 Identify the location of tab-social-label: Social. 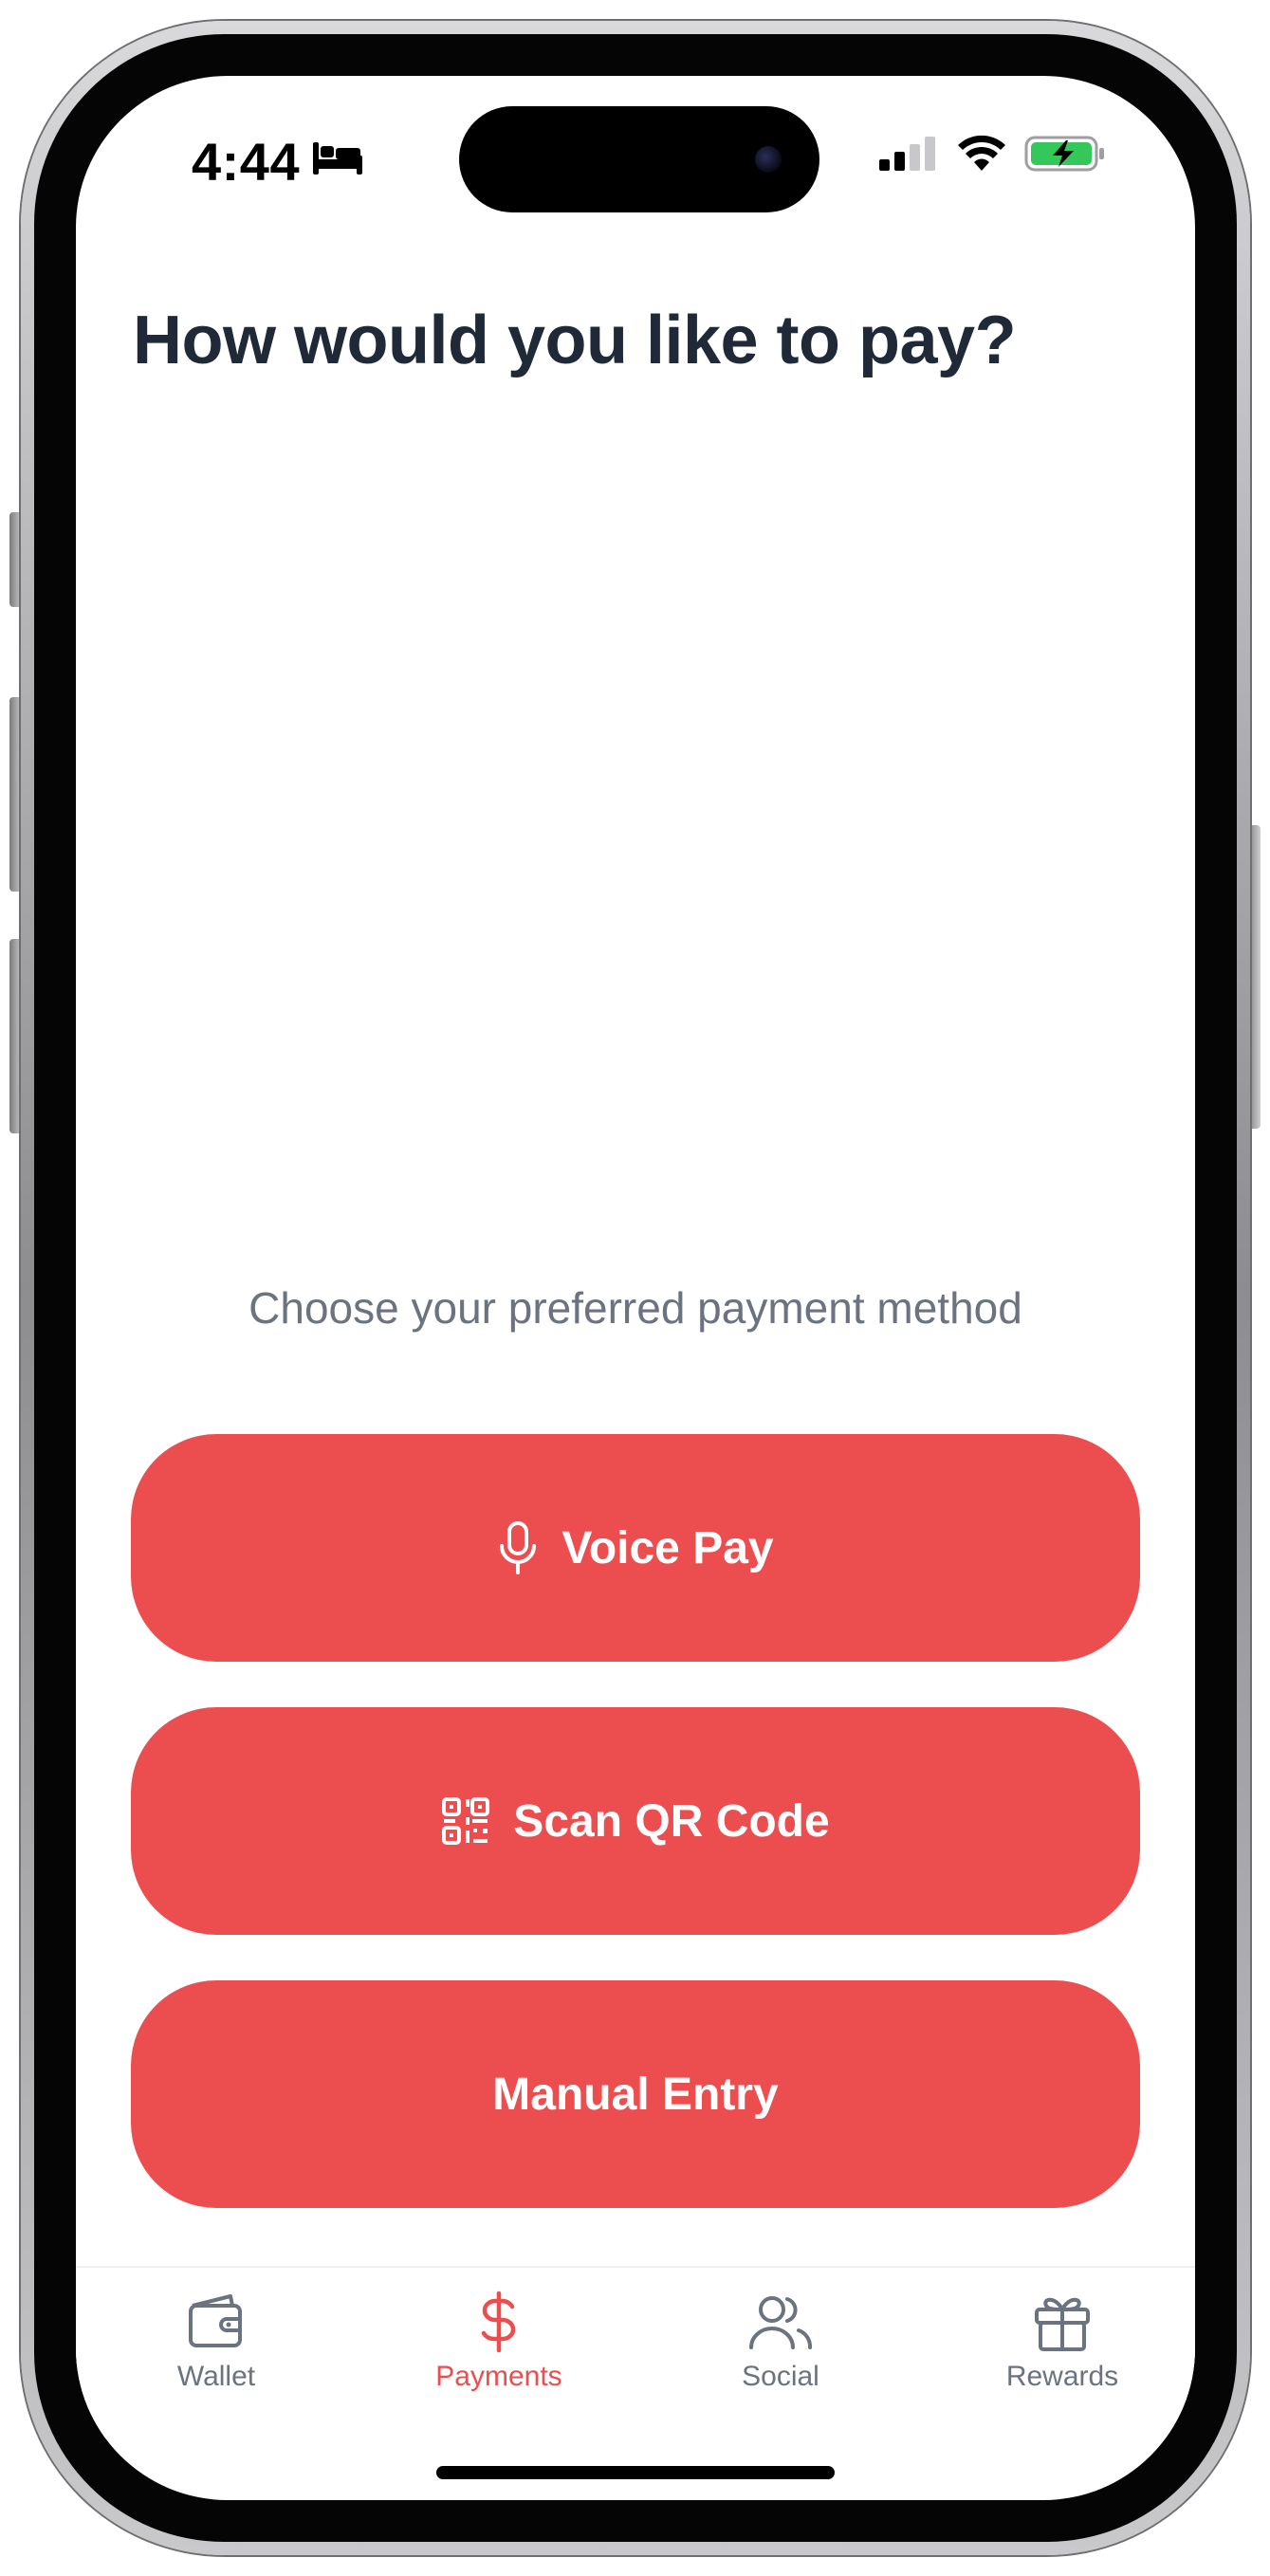
(780, 2376).